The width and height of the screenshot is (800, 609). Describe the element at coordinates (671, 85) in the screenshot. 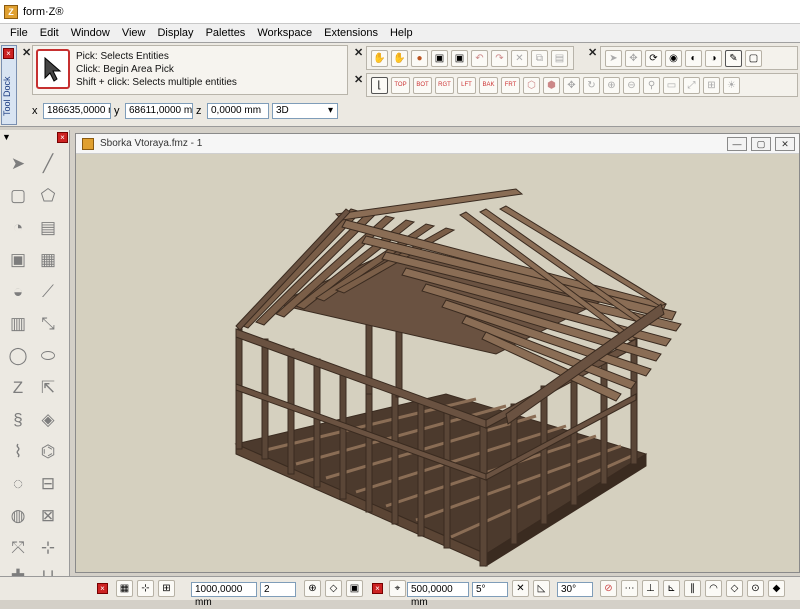

I see `camera-icon: ▭` at that location.